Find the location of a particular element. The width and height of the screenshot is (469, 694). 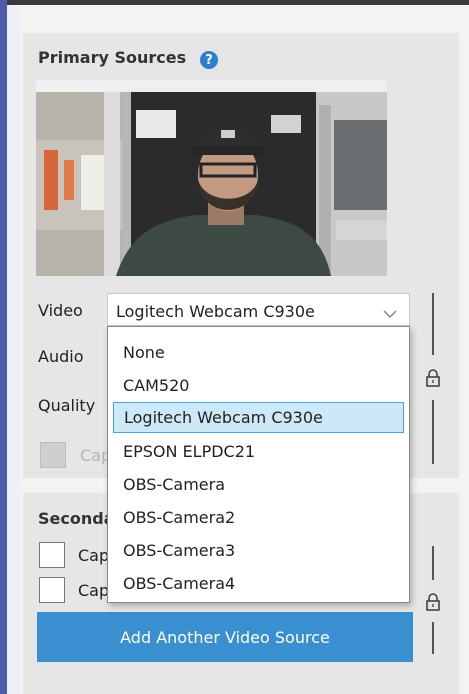

dropdown-option-obs-camera2: OBS-Camera2 is located at coordinates (258, 517).